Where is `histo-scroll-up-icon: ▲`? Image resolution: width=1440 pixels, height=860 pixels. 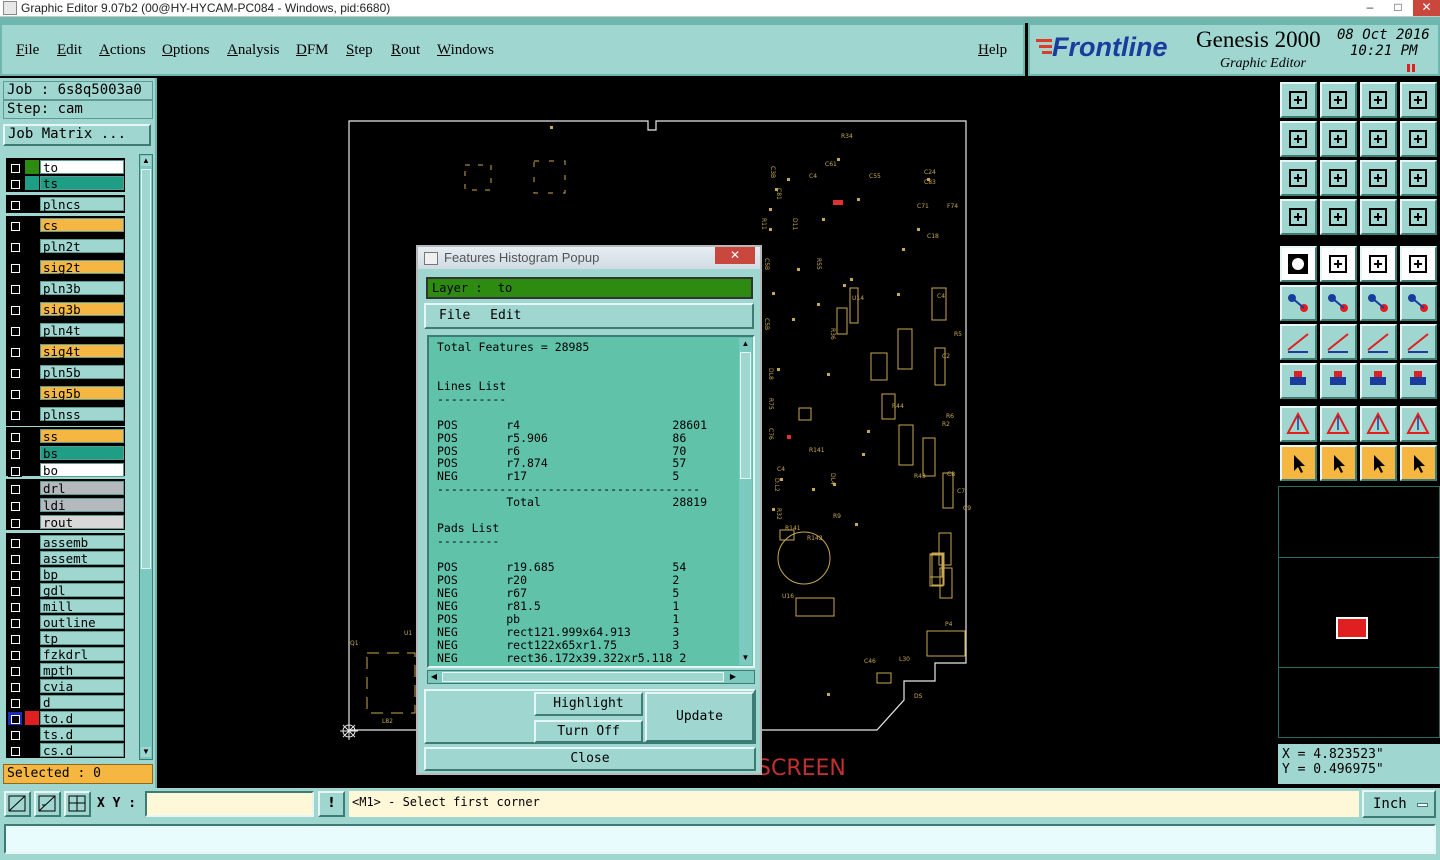 histo-scroll-up-icon: ▲ is located at coordinates (745, 344).